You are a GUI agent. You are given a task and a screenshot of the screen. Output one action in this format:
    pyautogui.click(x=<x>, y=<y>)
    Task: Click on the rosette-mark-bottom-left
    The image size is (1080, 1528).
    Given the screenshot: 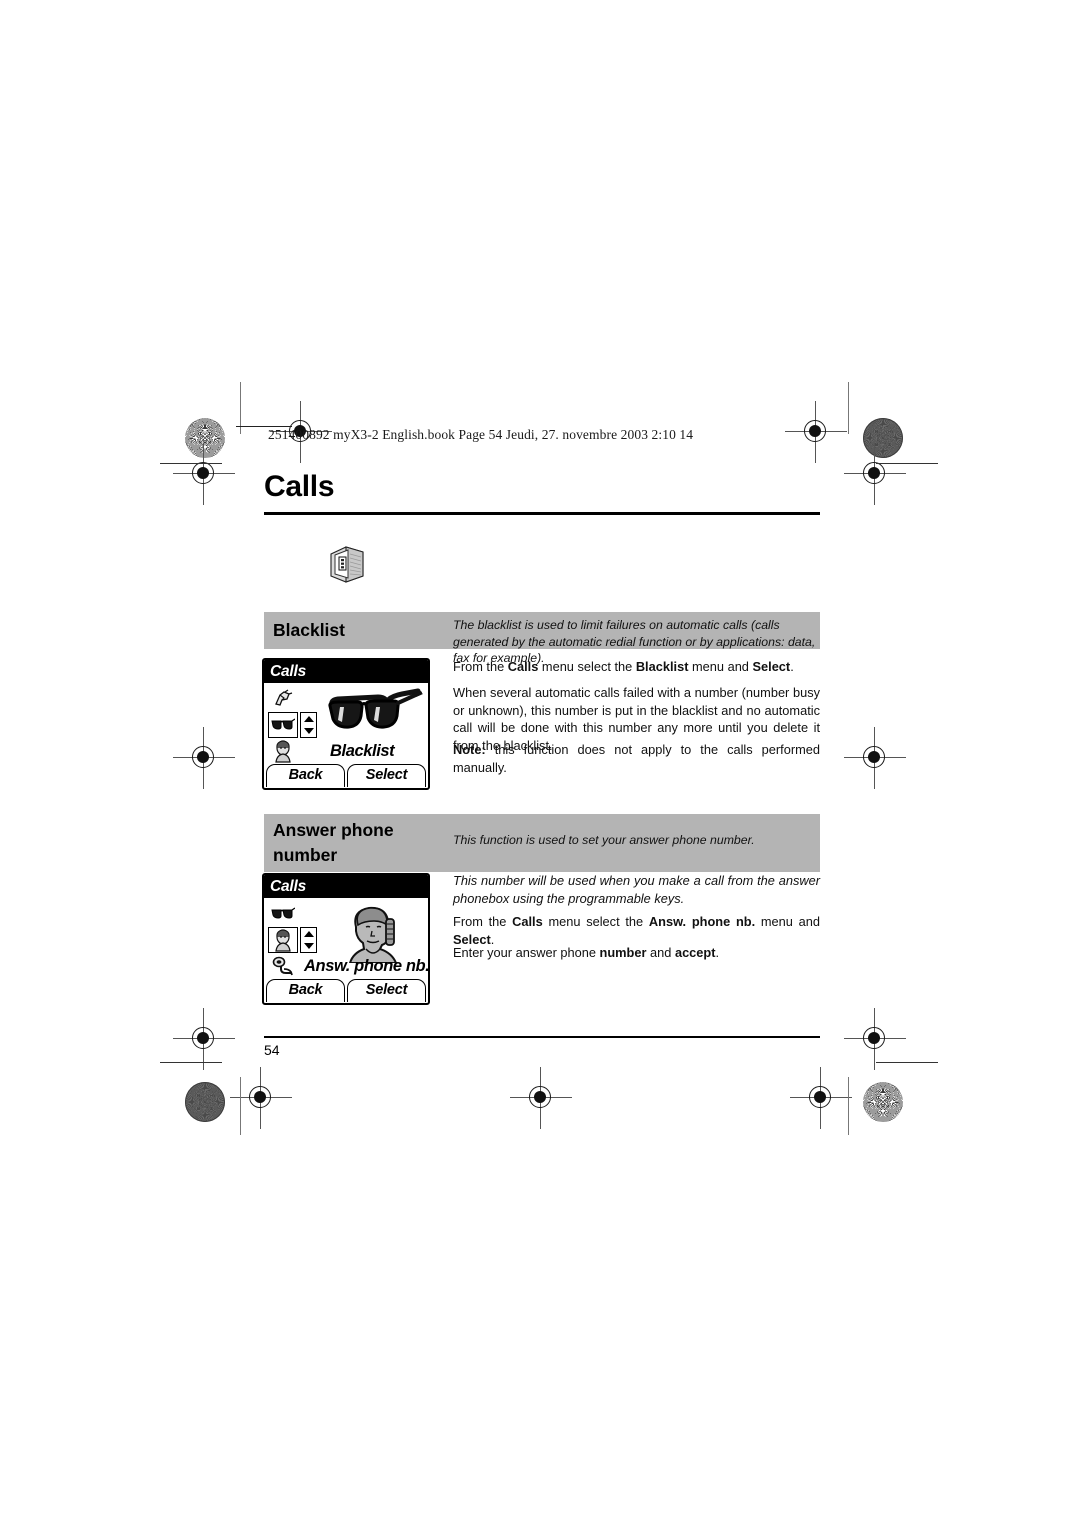 What is the action you would take?
    pyautogui.click(x=205, y=1102)
    